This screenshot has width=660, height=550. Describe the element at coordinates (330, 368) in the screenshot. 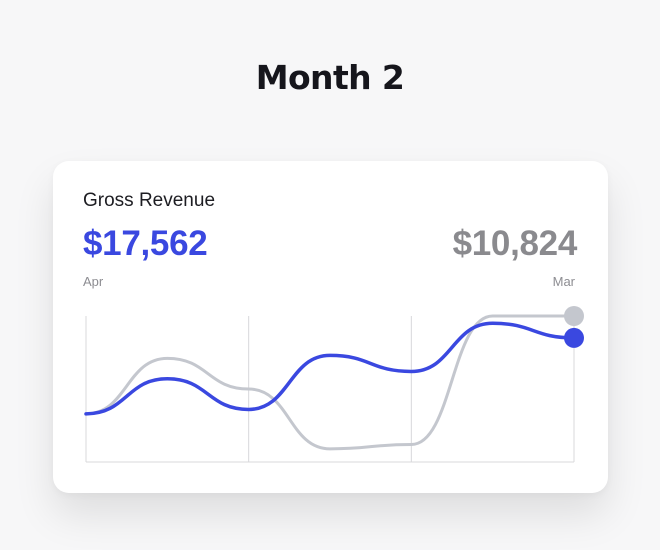

I see `series-line-current` at that location.